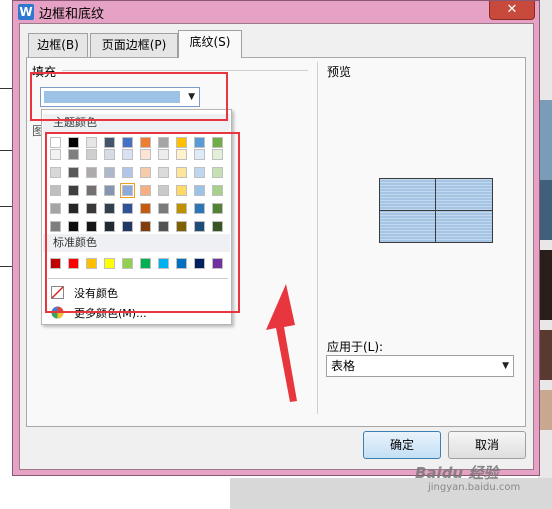  I want to click on no-color-label: 没有颜色, so click(96, 293).